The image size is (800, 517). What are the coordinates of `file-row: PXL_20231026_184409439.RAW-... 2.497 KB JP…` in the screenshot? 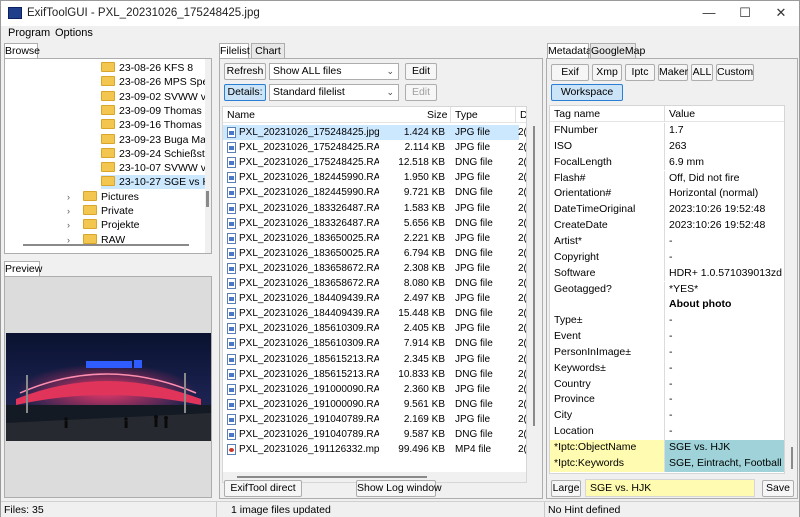 It's located at (374, 298).